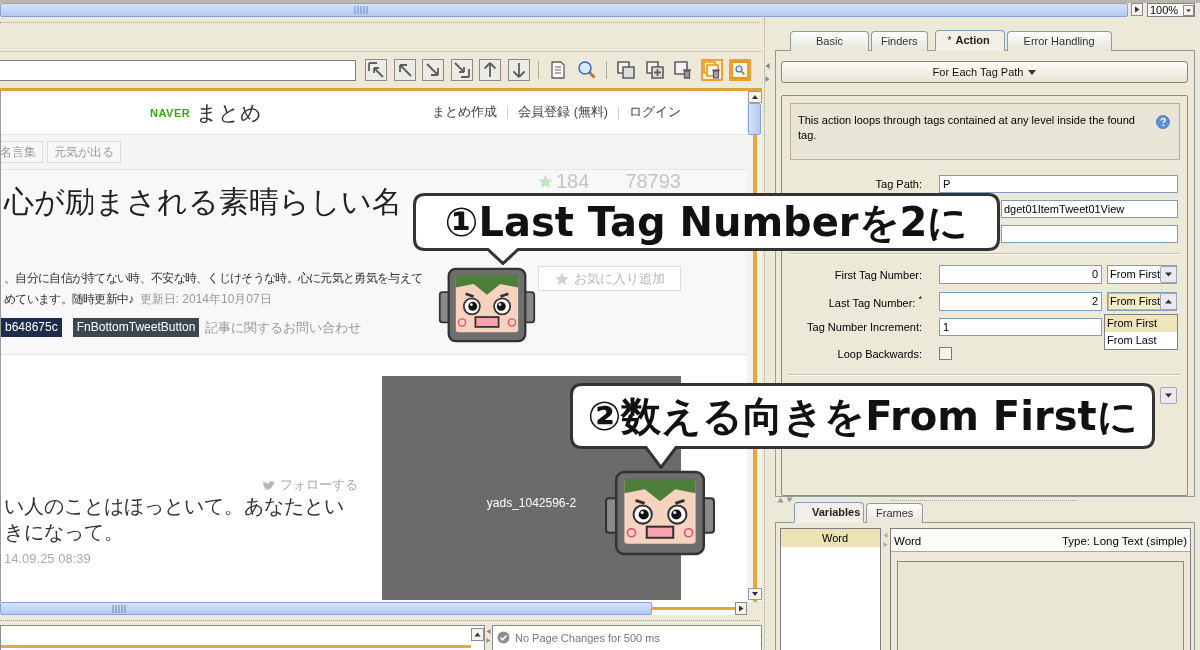 The height and width of the screenshot is (650, 1200). Describe the element at coordinates (31, 327) in the screenshot. I see `element-label: b648675c` at that location.